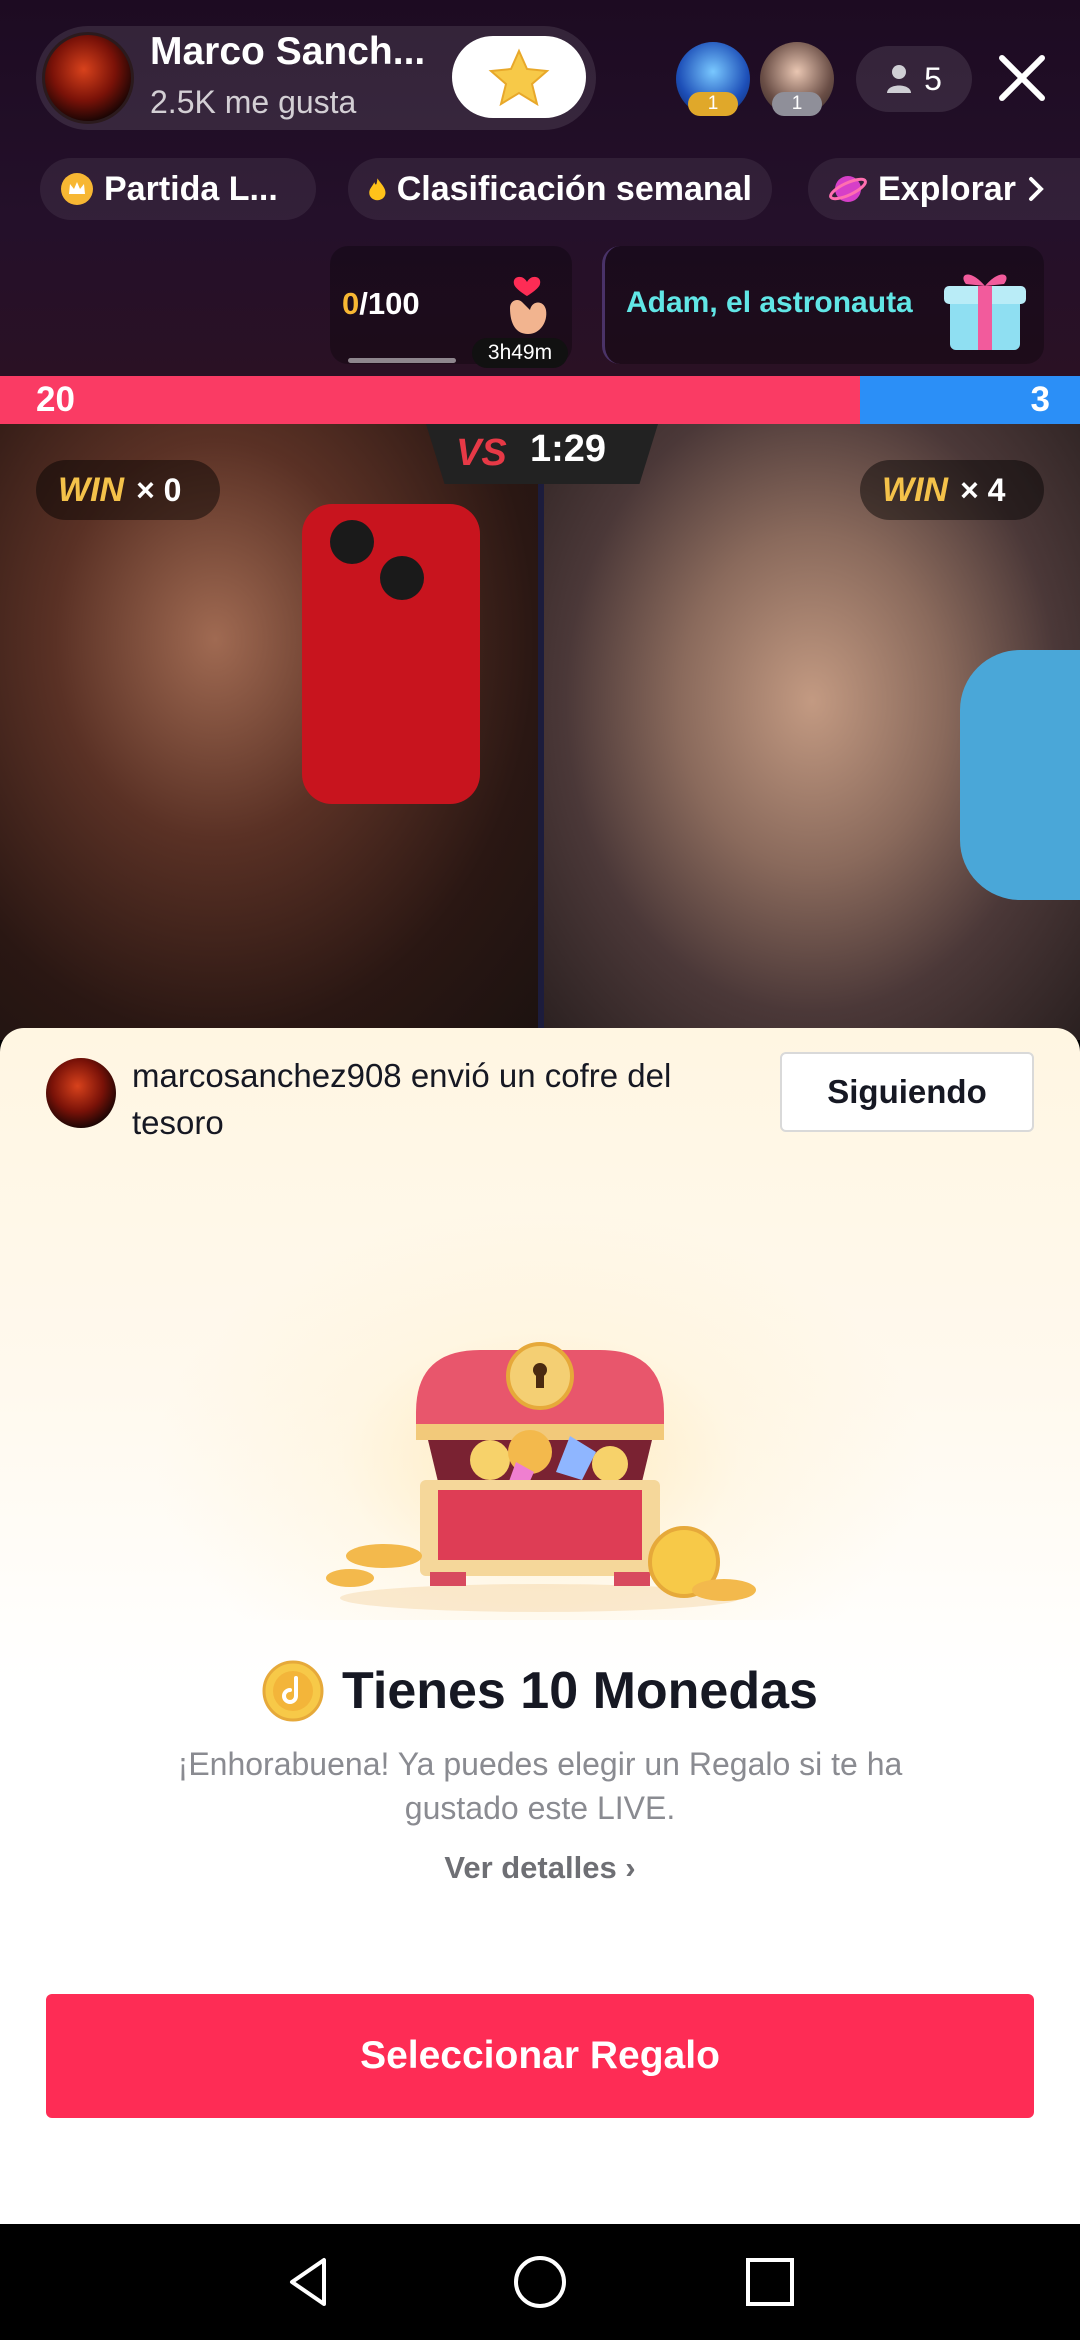  What do you see at coordinates (914, 79) in the screenshot?
I see `viewer-count: 5` at bounding box center [914, 79].